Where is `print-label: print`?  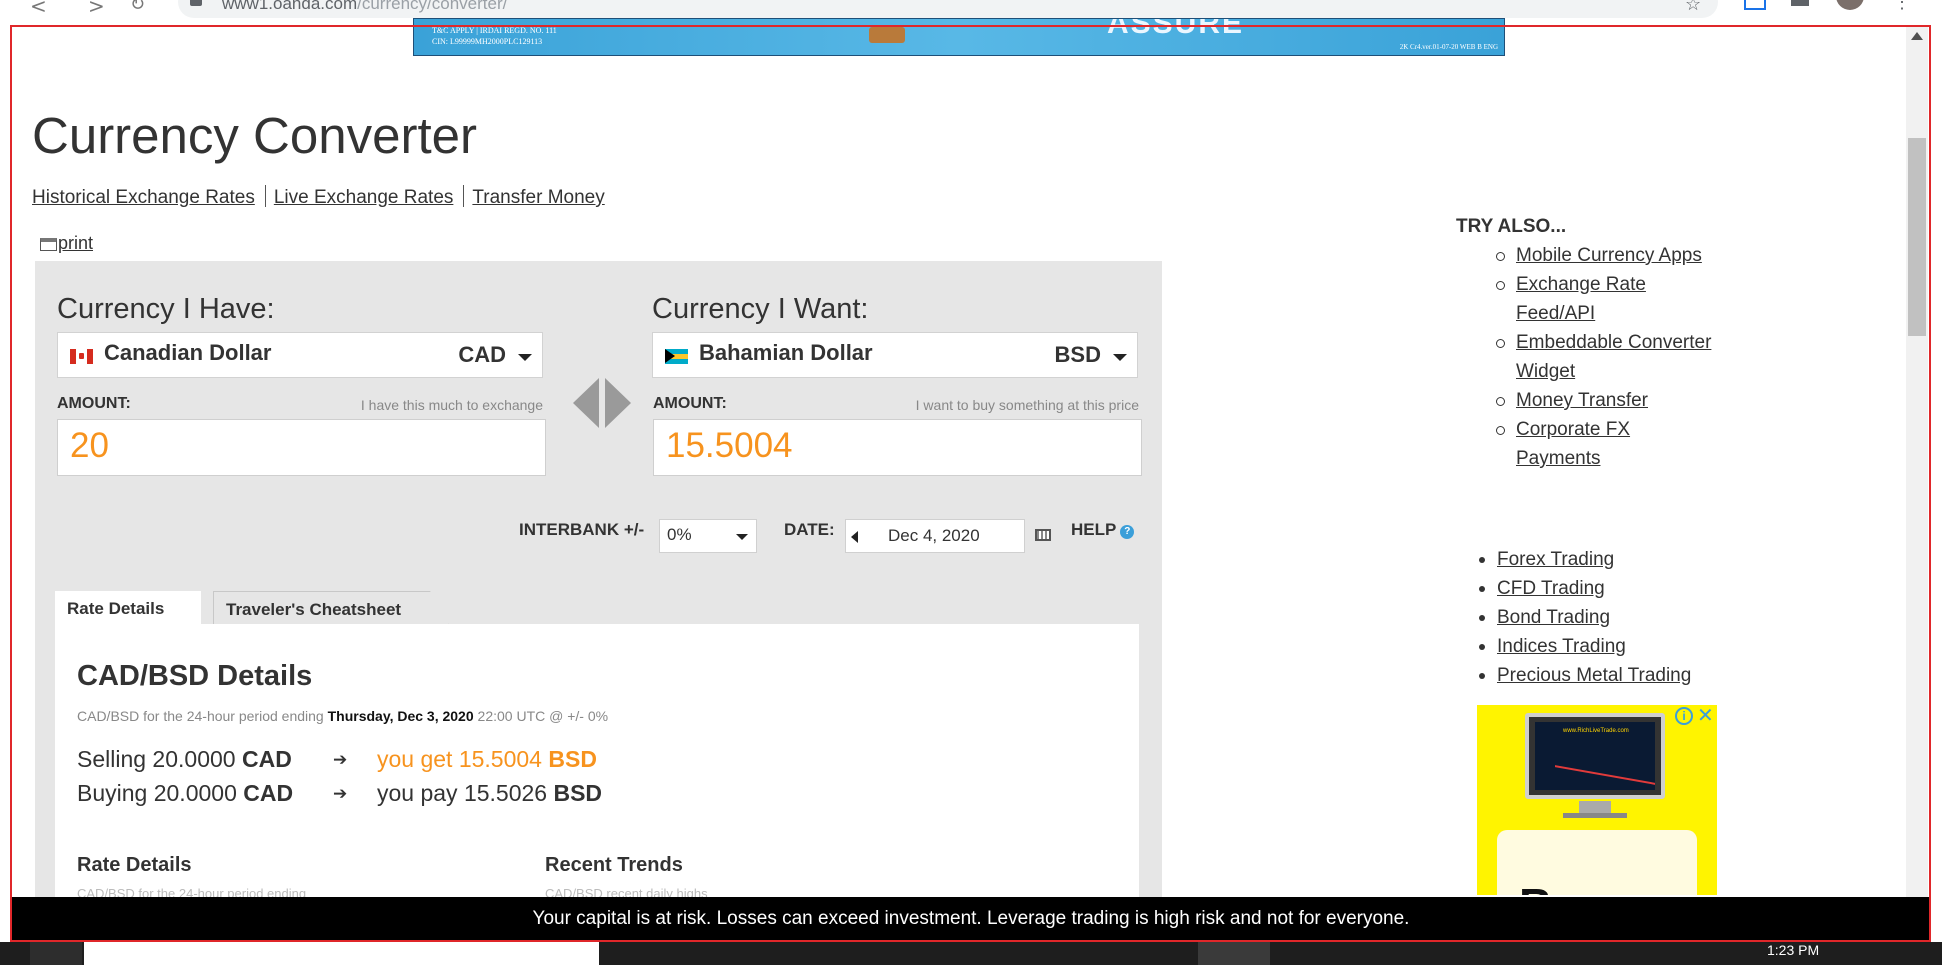 print-label: print is located at coordinates (75, 243).